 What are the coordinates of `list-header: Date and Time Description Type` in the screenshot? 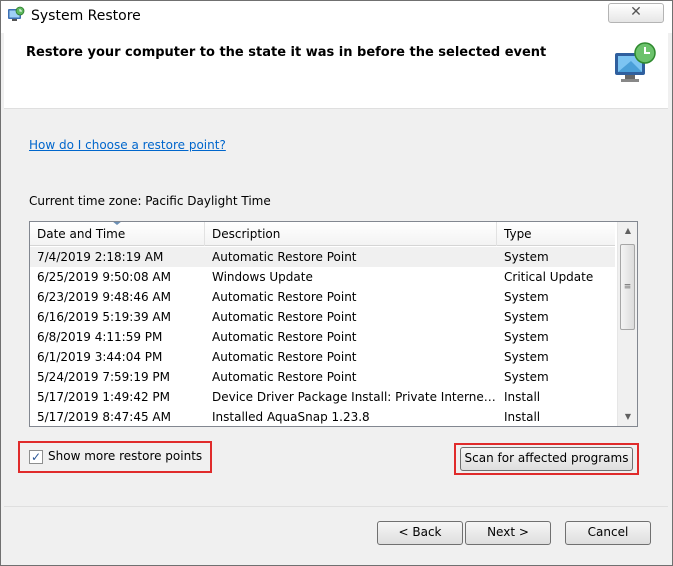 It's located at (322, 234).